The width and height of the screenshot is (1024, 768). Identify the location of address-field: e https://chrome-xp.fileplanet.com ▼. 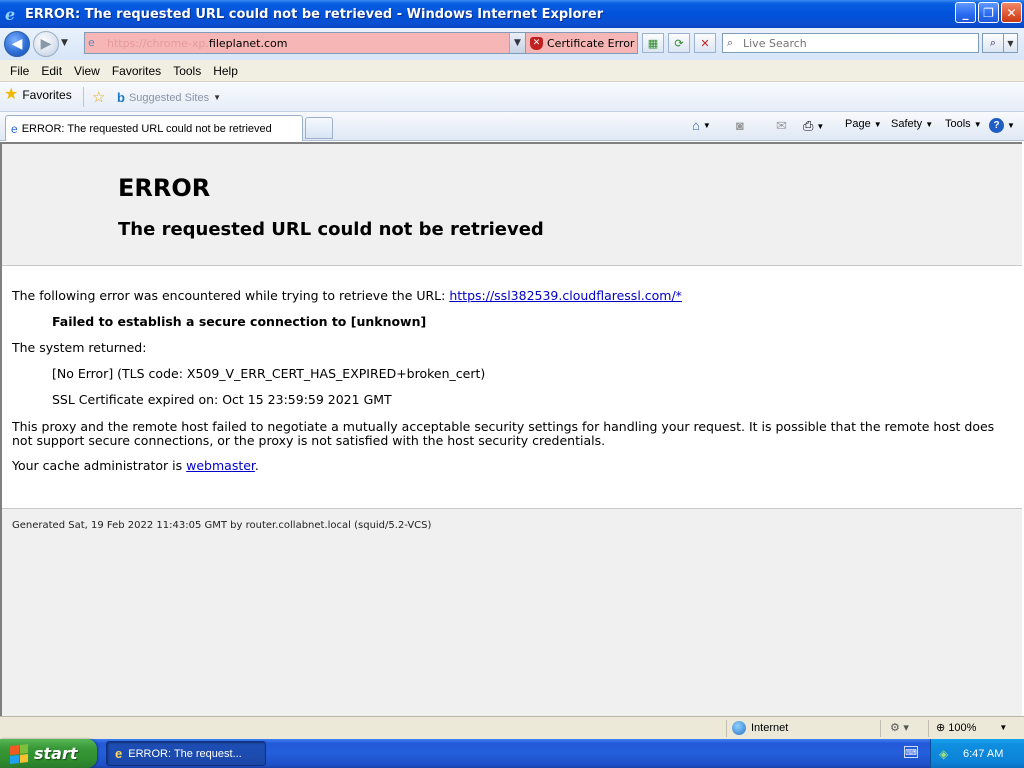
(305, 43).